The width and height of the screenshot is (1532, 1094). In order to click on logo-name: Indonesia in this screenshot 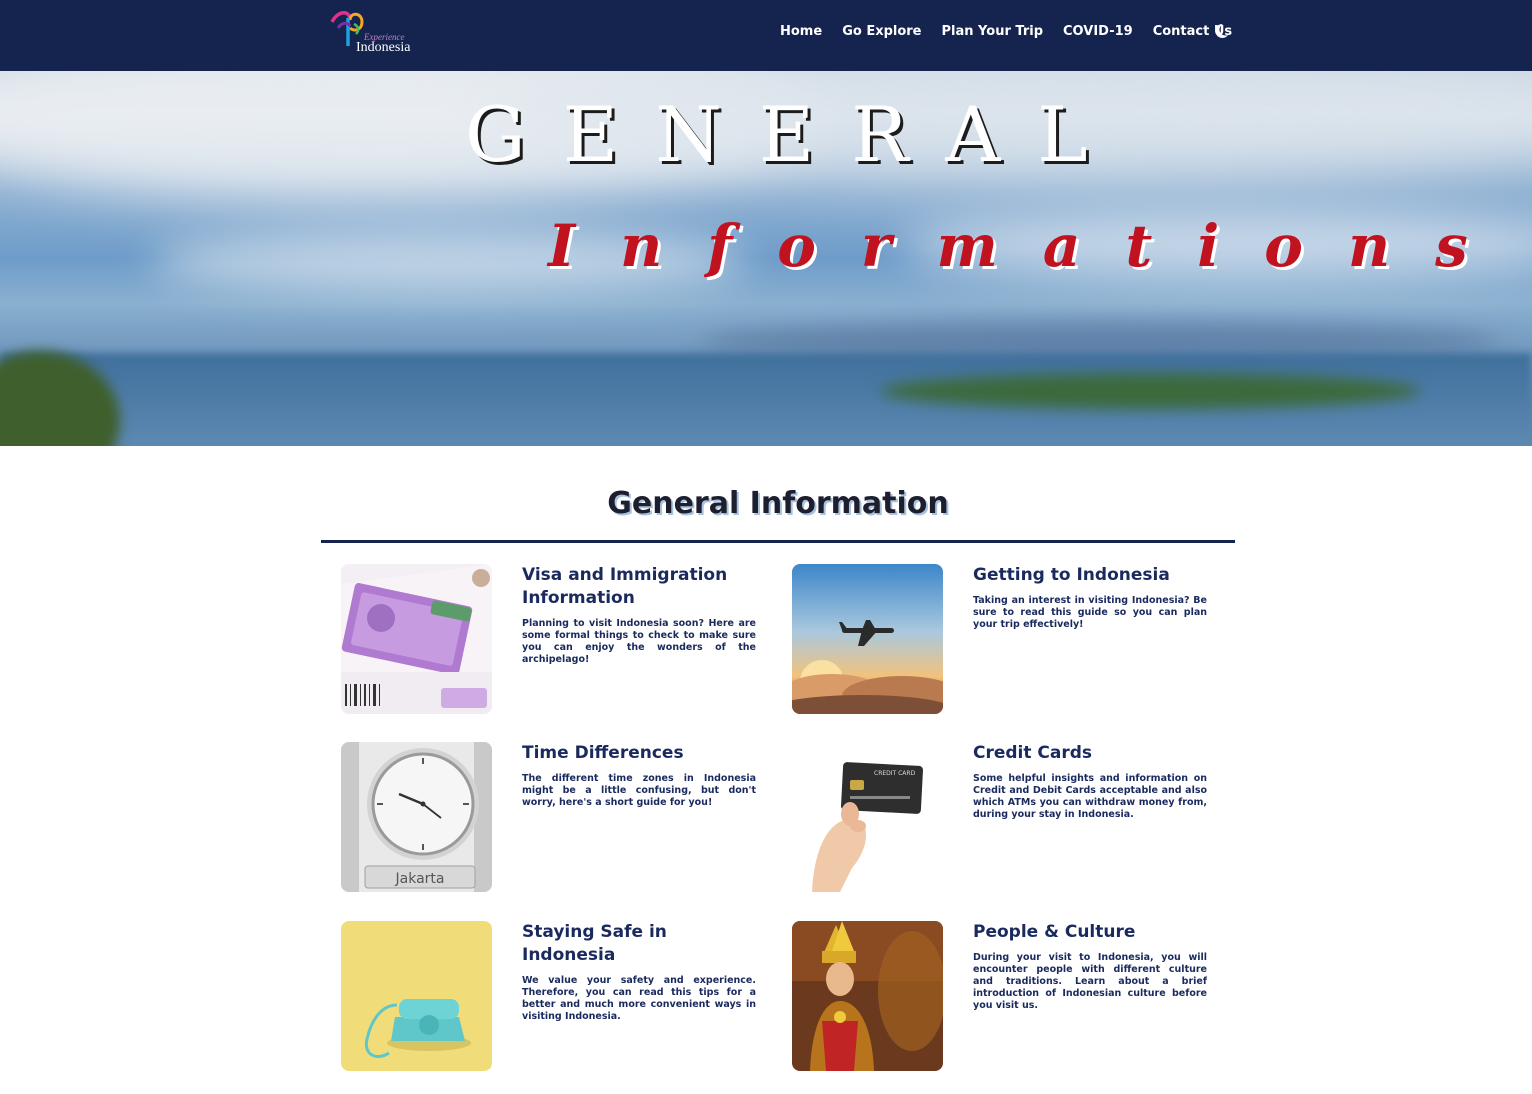, I will do `click(383, 47)`.